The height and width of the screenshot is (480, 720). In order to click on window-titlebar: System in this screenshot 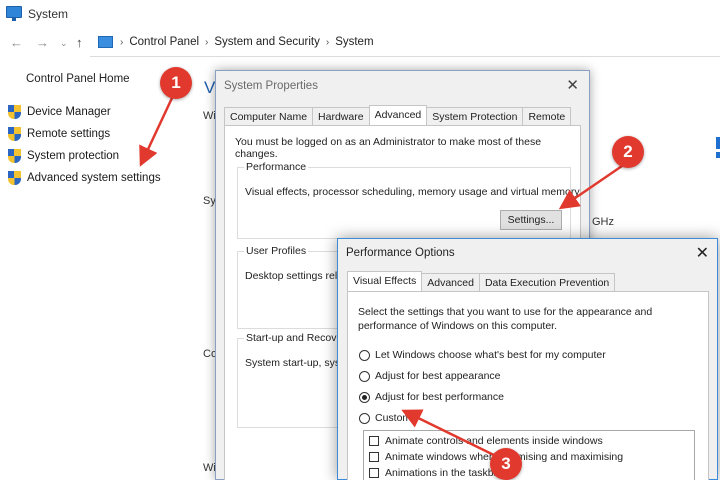, I will do `click(360, 14)`.